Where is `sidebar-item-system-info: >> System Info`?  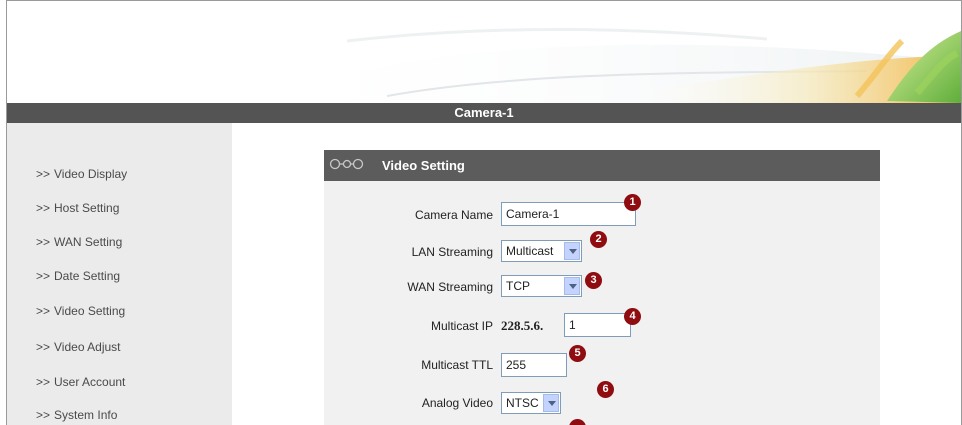 sidebar-item-system-info: >> System Info is located at coordinates (76, 415).